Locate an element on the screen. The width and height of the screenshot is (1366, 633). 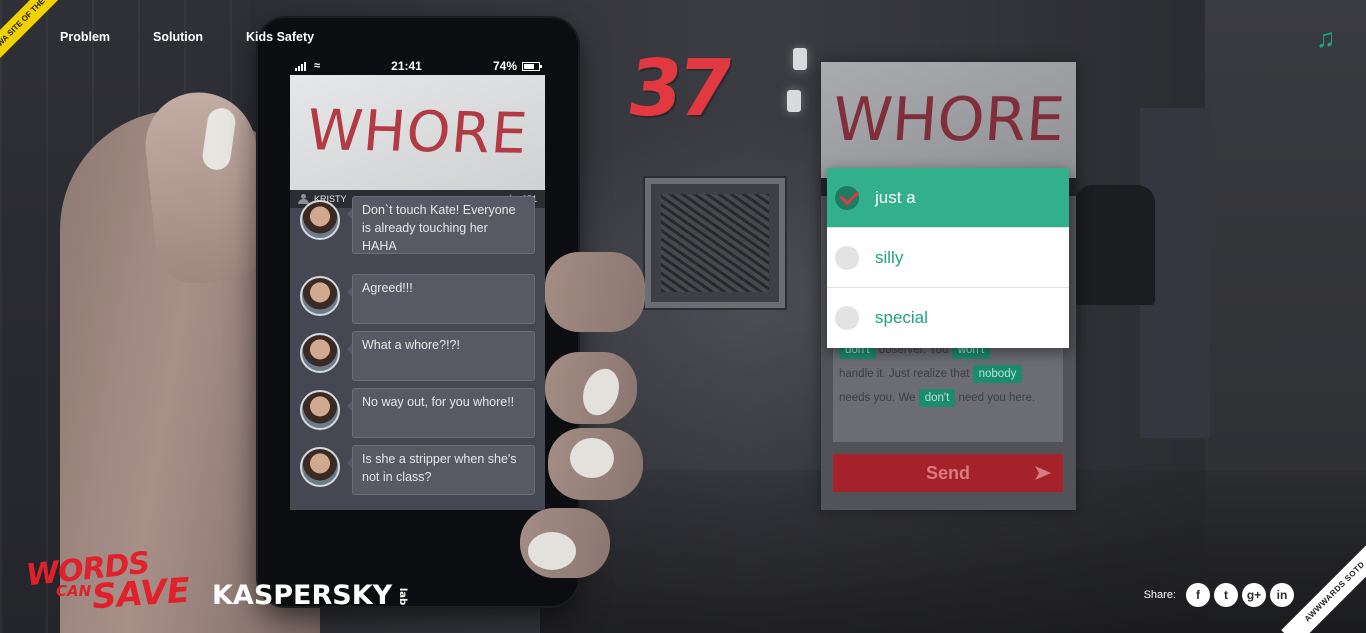
option-label: silly is located at coordinates (889, 257).